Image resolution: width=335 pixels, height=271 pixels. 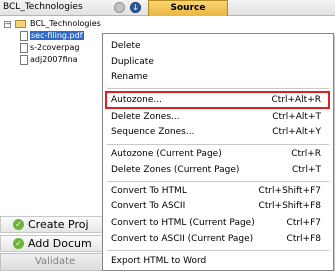 I want to click on menu-item-convert-to-ascii-current-page: Convert to ASCII (Current Page) Ctrl+F8, so click(x=218, y=239).